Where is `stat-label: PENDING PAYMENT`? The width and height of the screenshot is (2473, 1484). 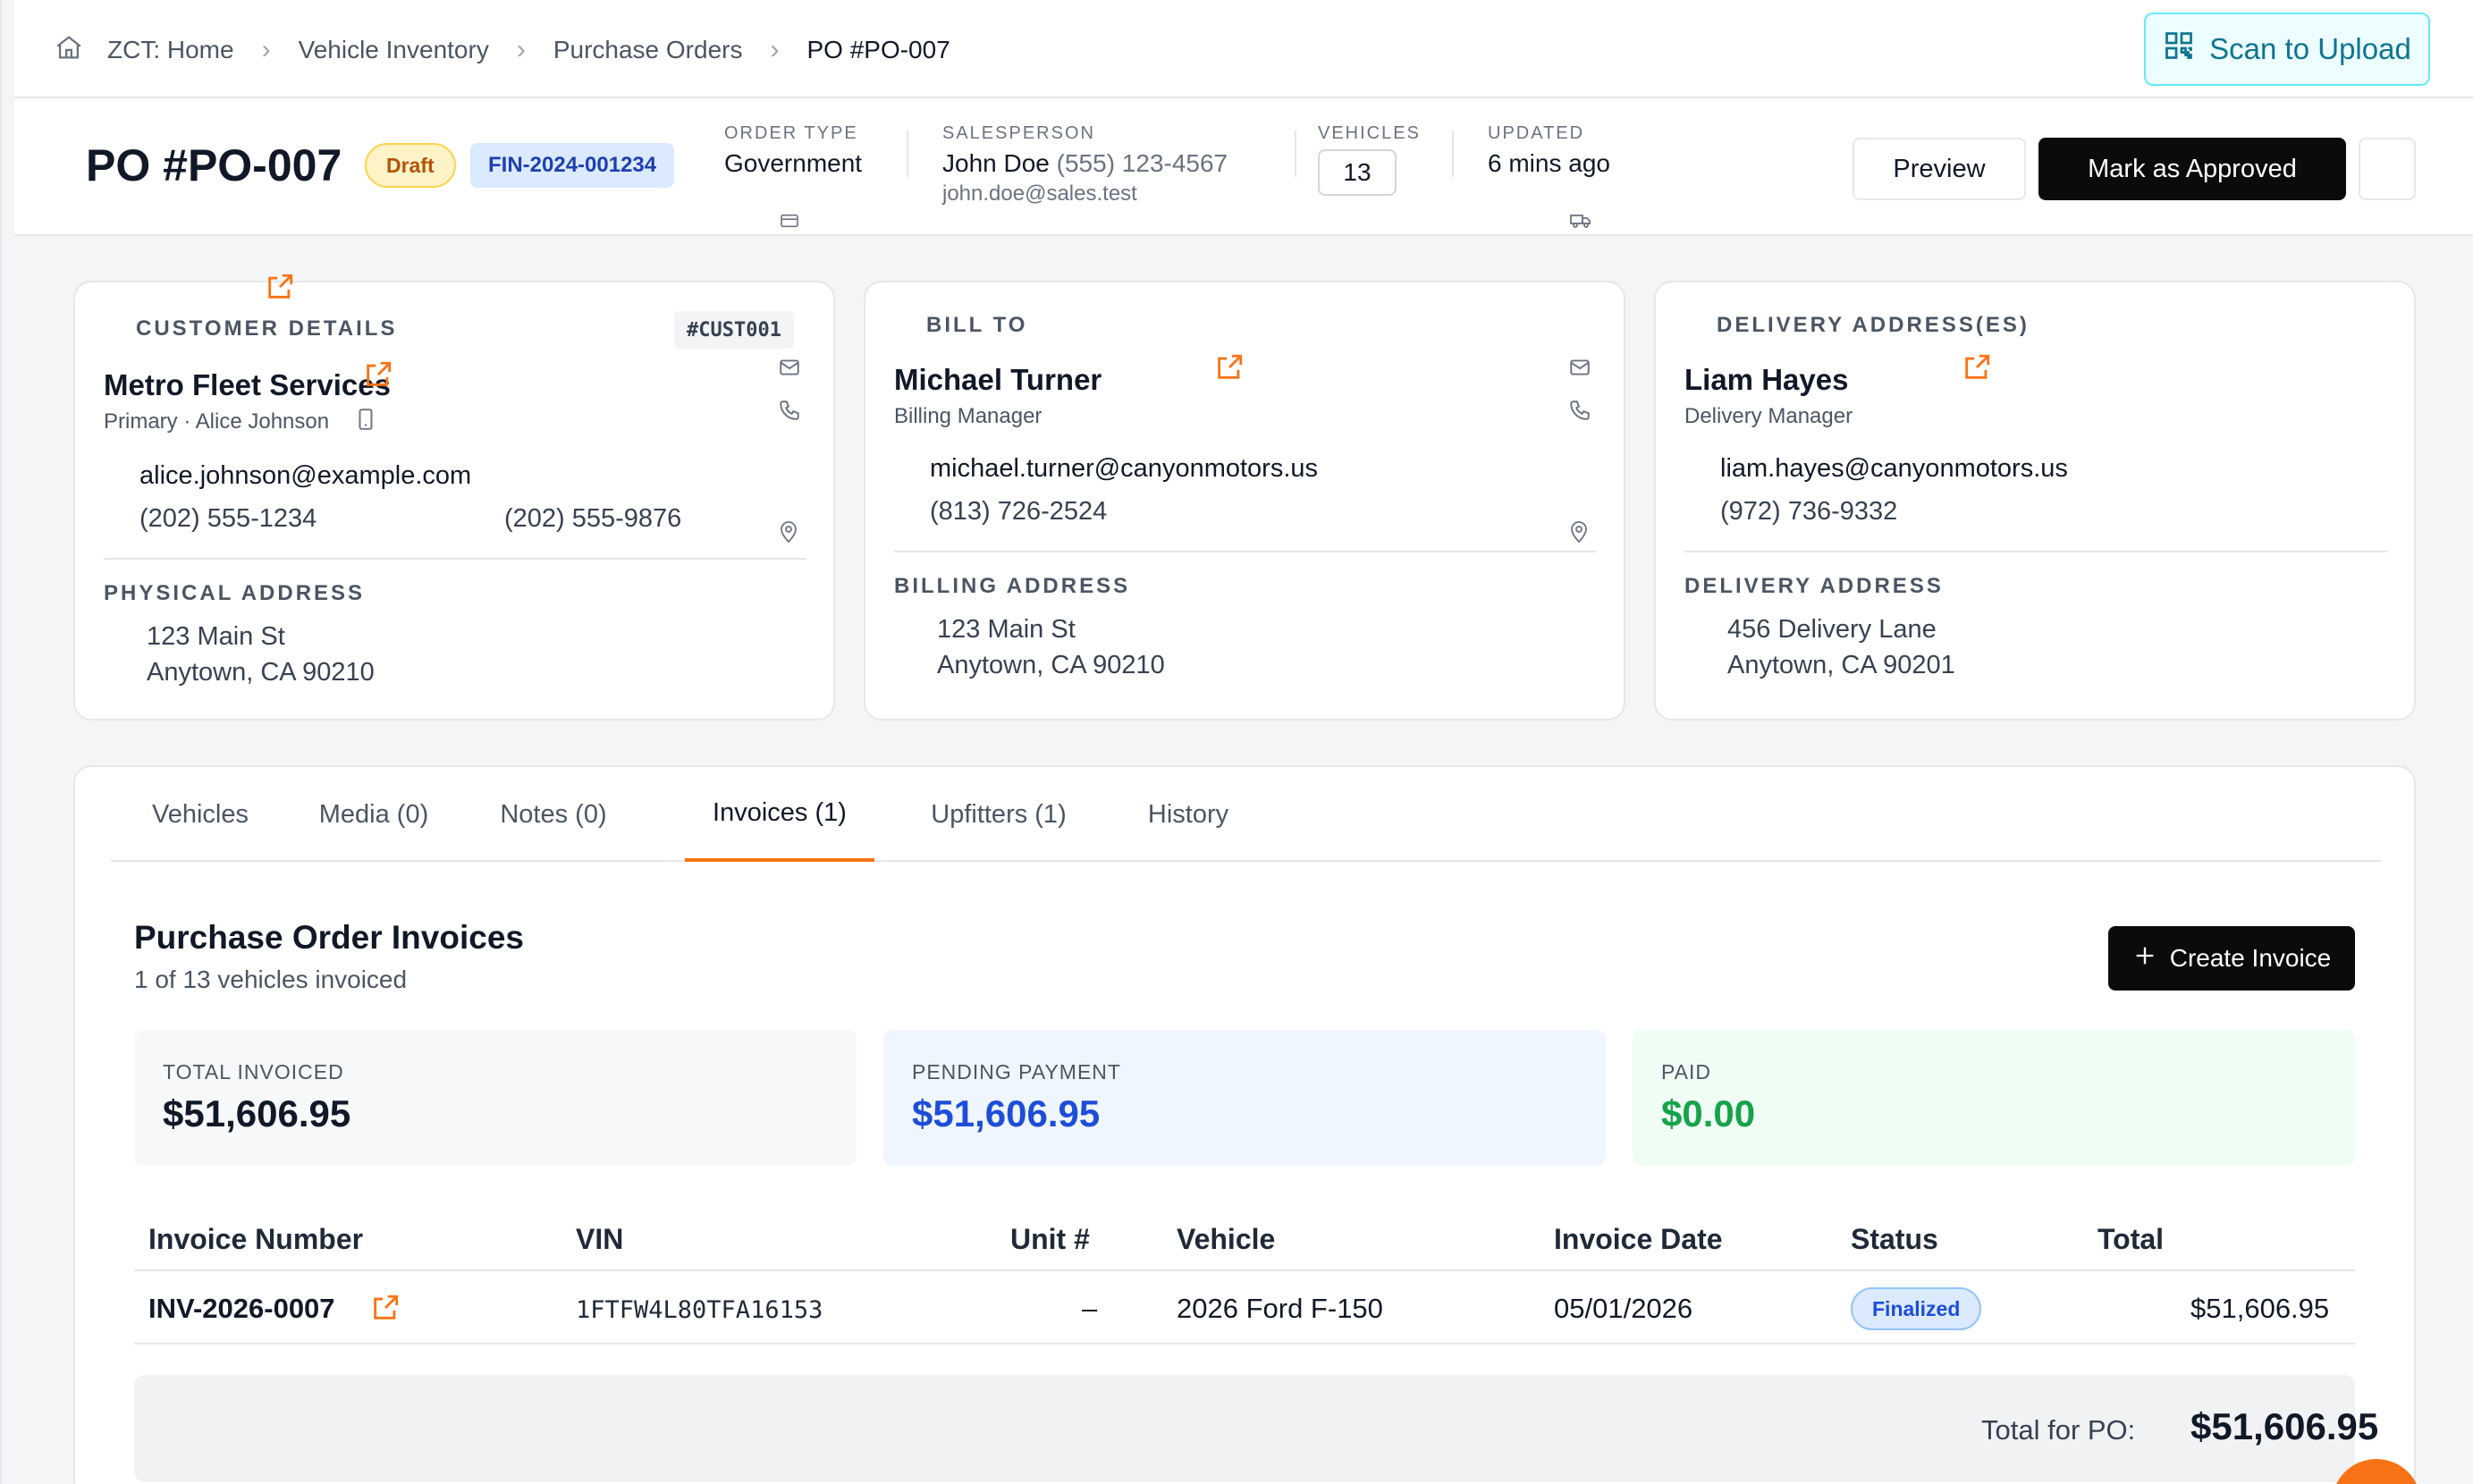 stat-label: PENDING PAYMENT is located at coordinates (1016, 1071).